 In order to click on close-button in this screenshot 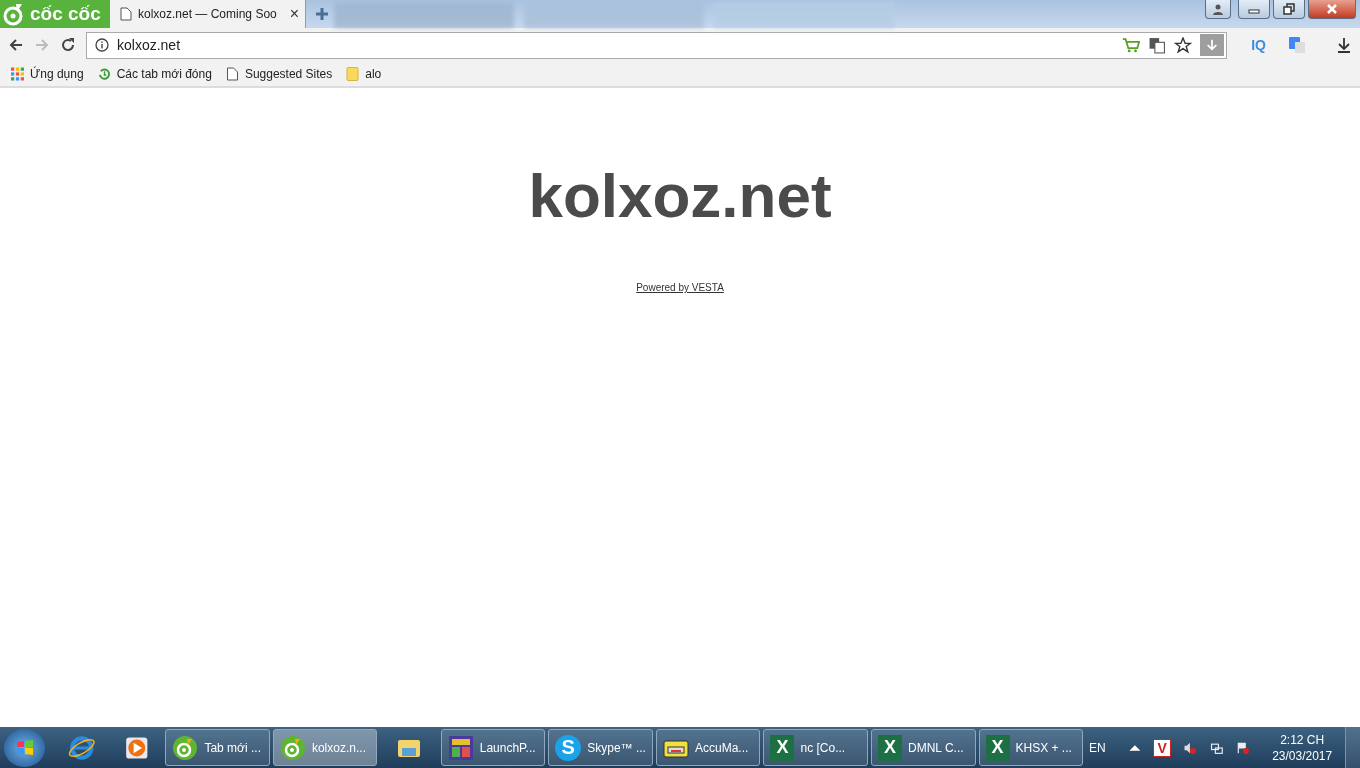, I will do `click(1332, 9)`.